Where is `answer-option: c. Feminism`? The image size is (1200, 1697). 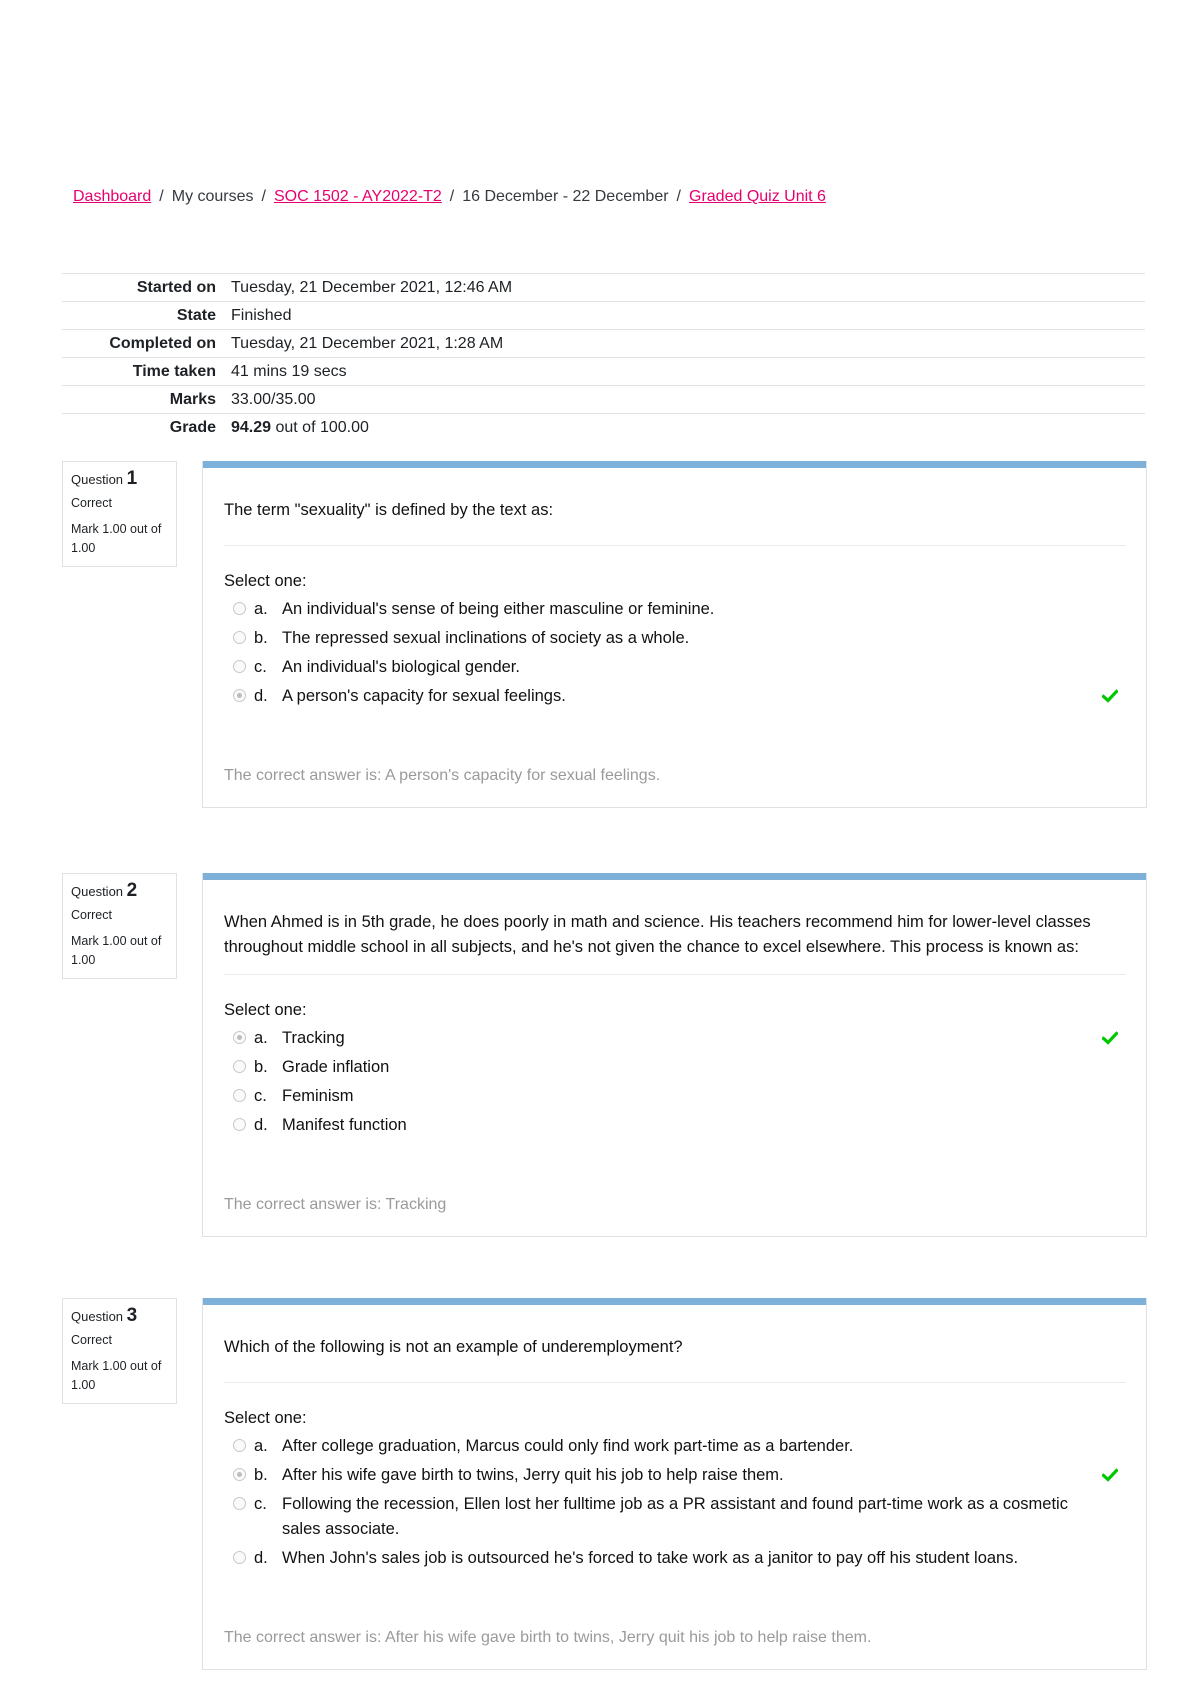 answer-option: c. Feminism is located at coordinates (689, 1096).